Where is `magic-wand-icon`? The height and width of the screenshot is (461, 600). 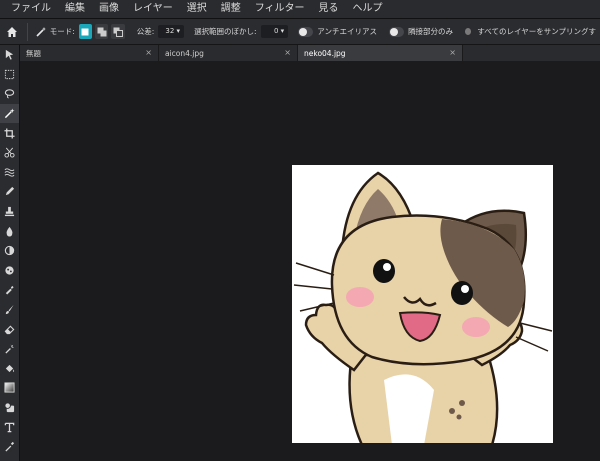
magic-wand-icon is located at coordinates (41, 31).